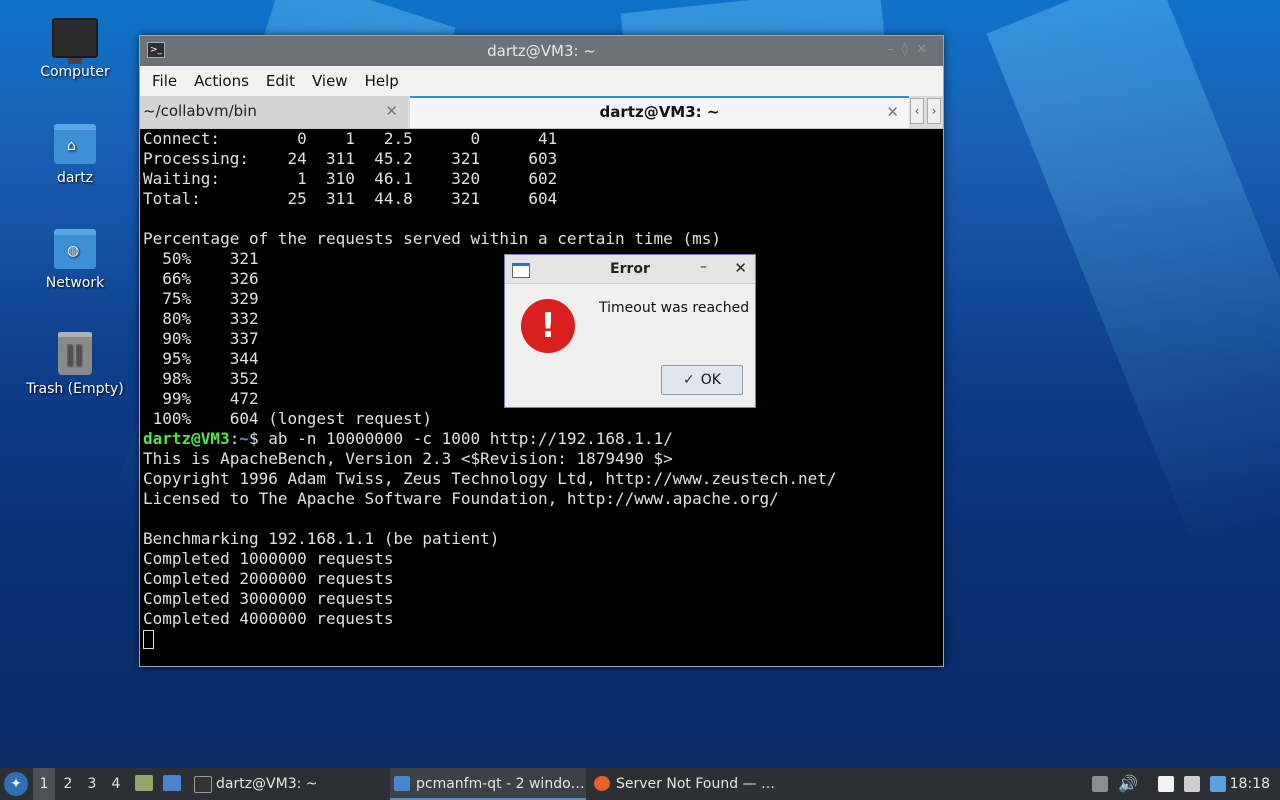 Image resolution: width=1280 pixels, height=800 pixels. What do you see at coordinates (200, 111) in the screenshot?
I see `tab-label: ~/collabvm/bin` at bounding box center [200, 111].